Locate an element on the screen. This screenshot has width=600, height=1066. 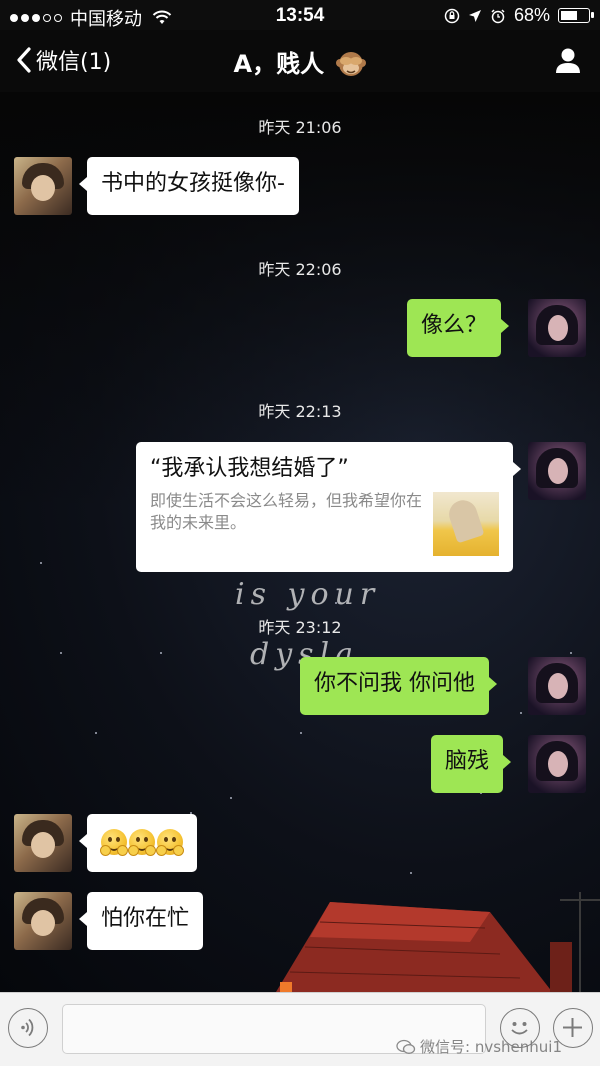
rotation-lock-icon is located at coordinates (452, 15).